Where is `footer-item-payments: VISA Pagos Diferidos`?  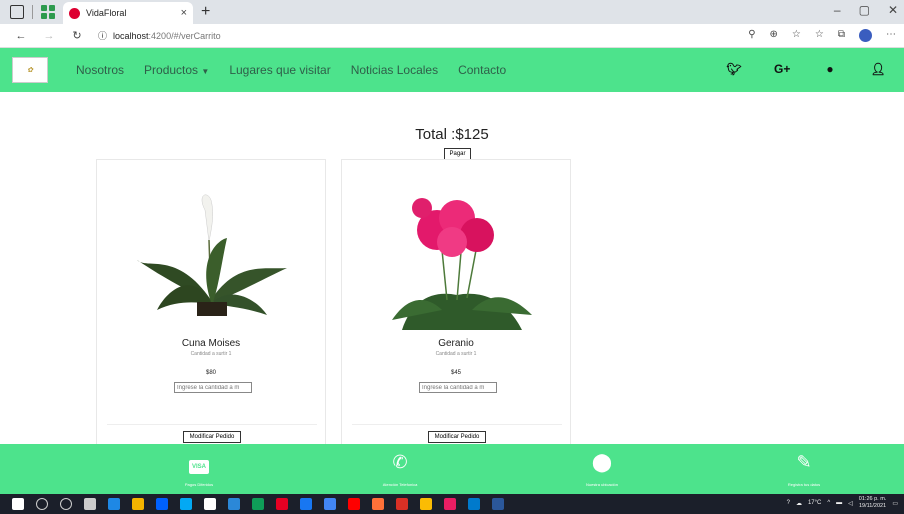
footer-item-payments: VISA Pagos Diferidos is located at coordinates (199, 469).